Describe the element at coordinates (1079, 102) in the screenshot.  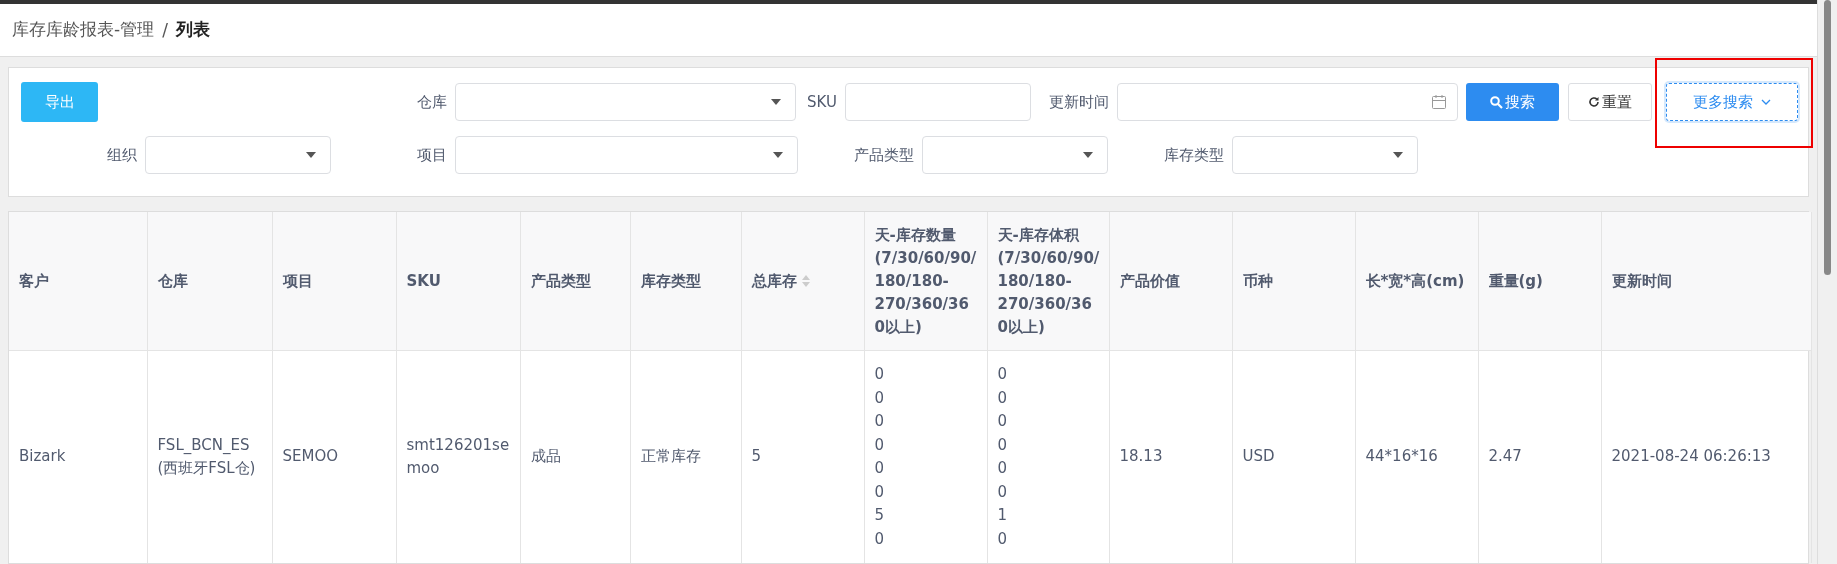
I see `filter-label: 更新时间` at that location.